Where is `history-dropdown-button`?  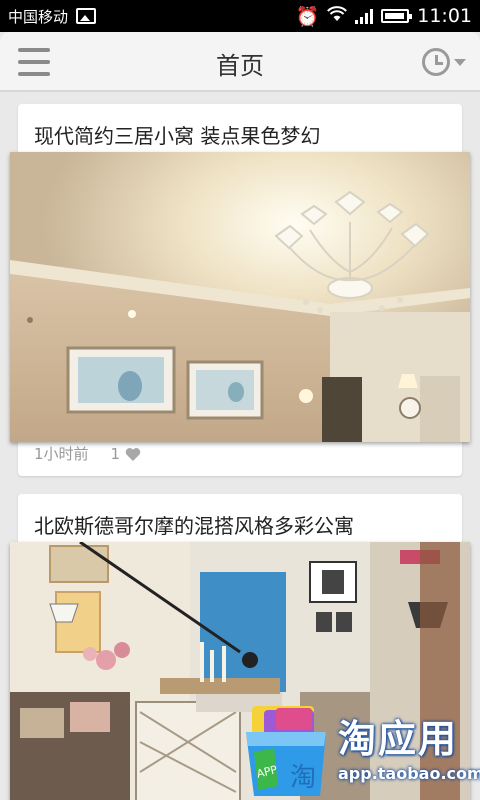 history-dropdown-button is located at coordinates (444, 62).